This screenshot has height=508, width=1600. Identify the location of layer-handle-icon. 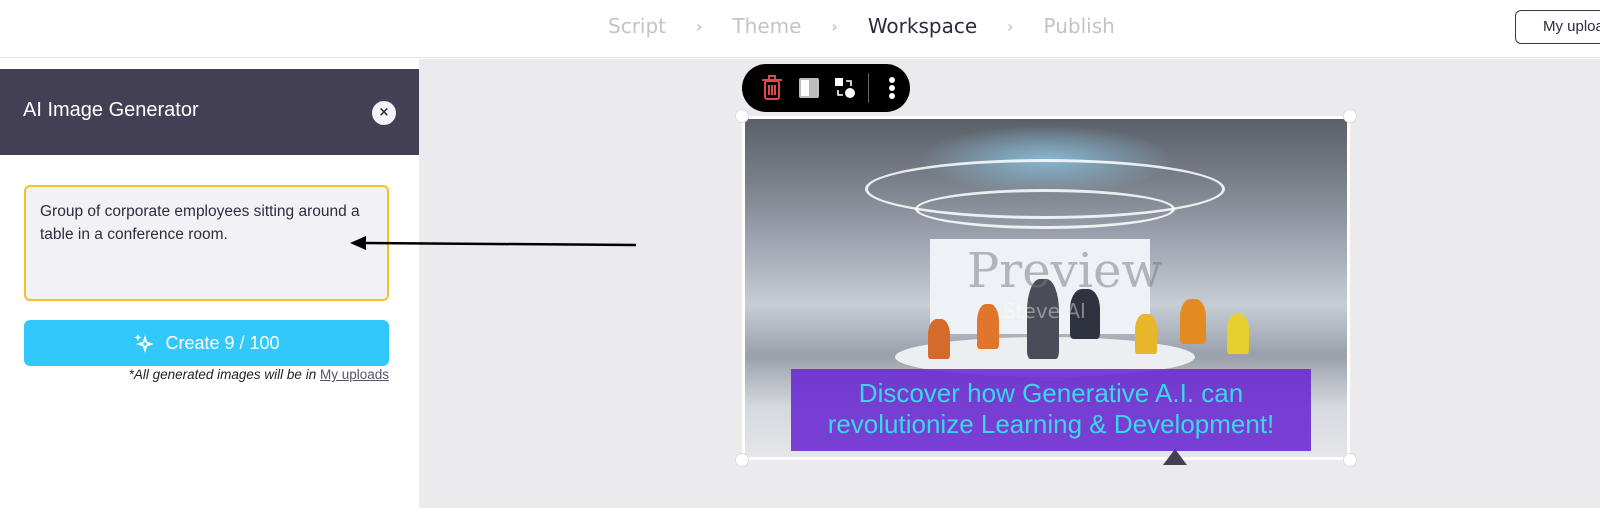
(1175, 457).